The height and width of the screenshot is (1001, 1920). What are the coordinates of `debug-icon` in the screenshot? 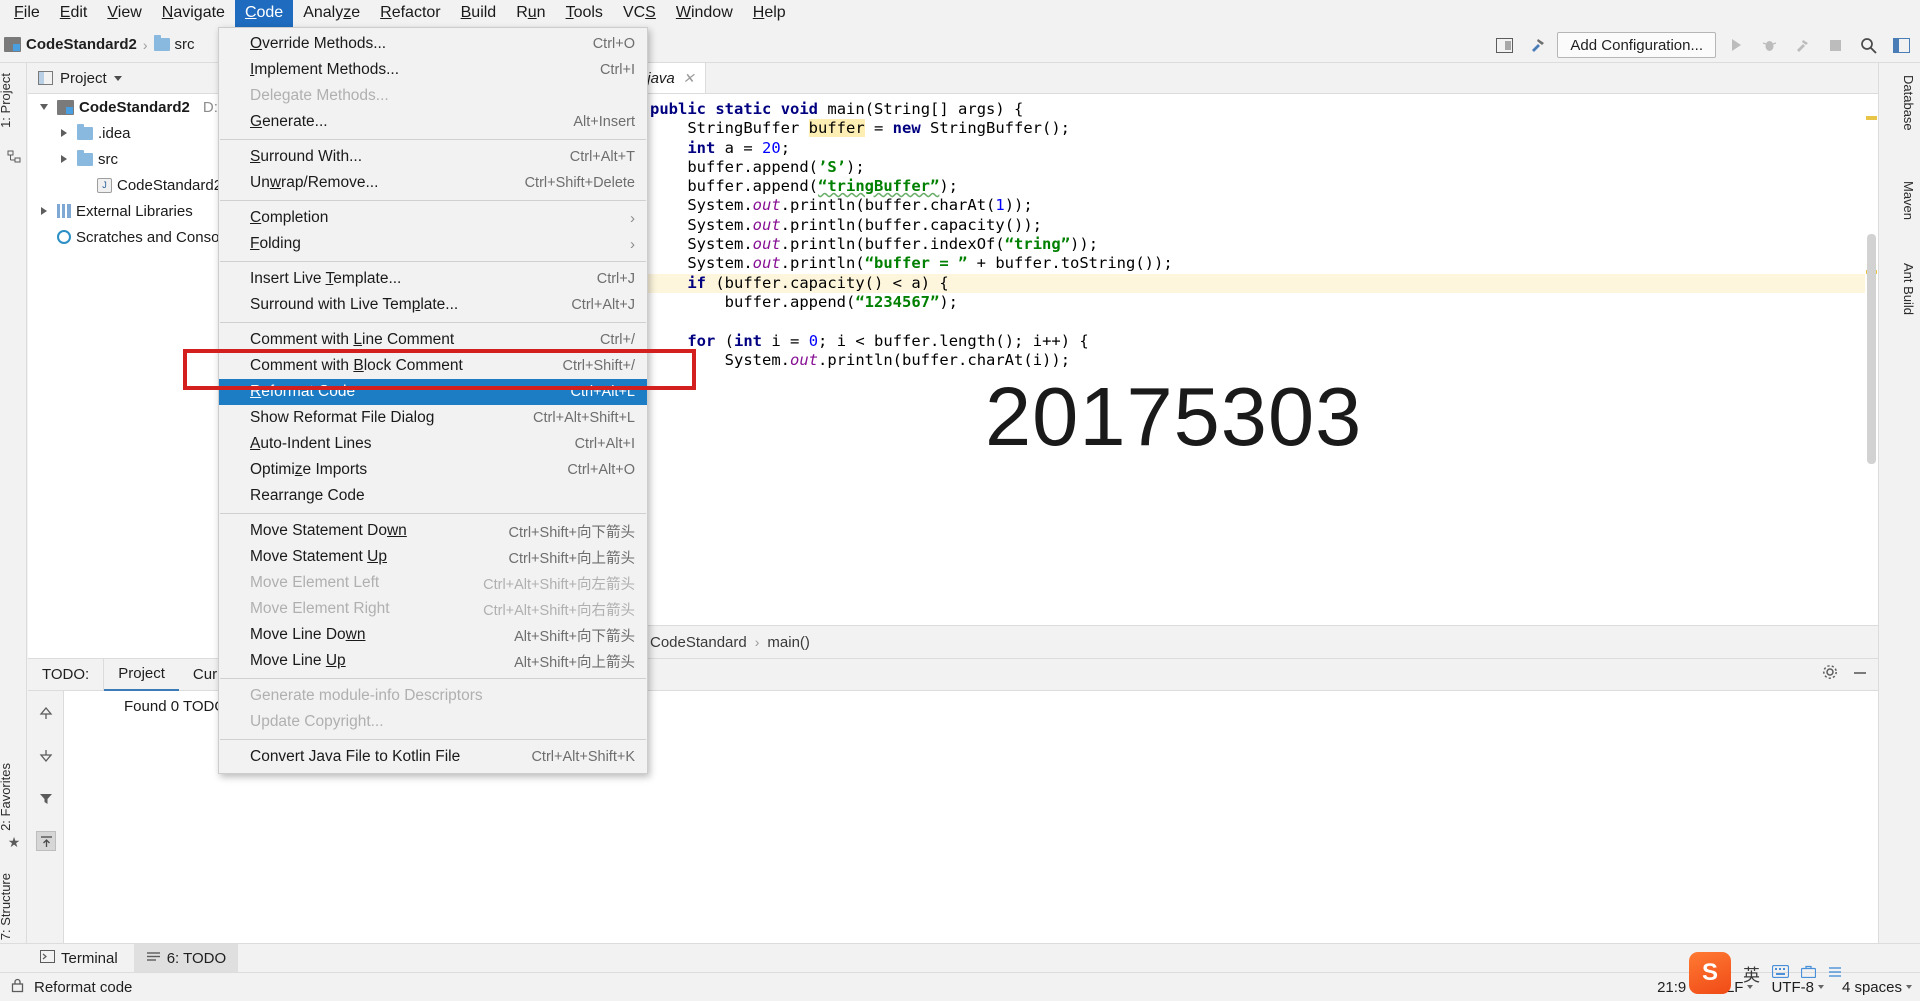 It's located at (1769, 45).